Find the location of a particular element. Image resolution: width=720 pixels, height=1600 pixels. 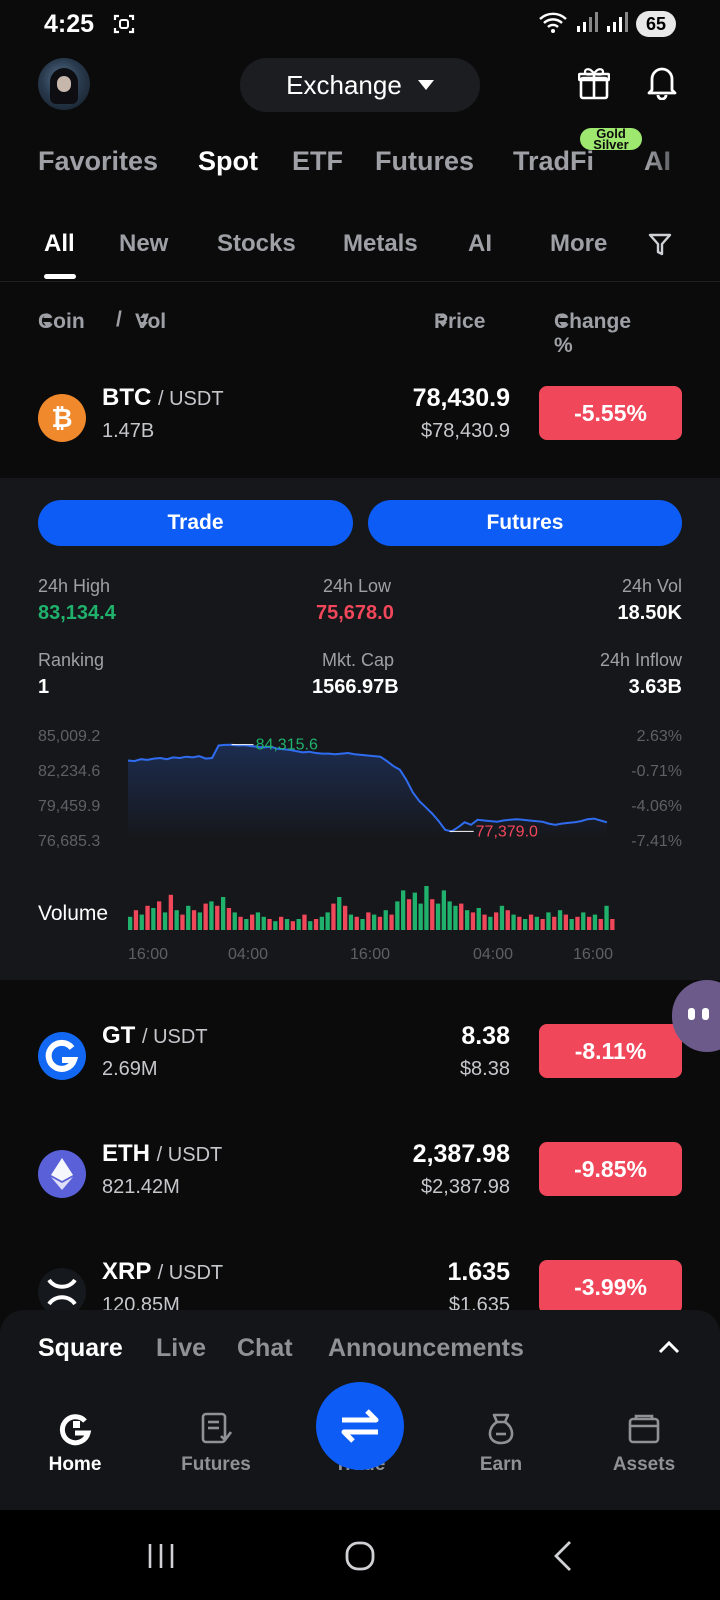

volume-value: 821.42M is located at coordinates (141, 1187).